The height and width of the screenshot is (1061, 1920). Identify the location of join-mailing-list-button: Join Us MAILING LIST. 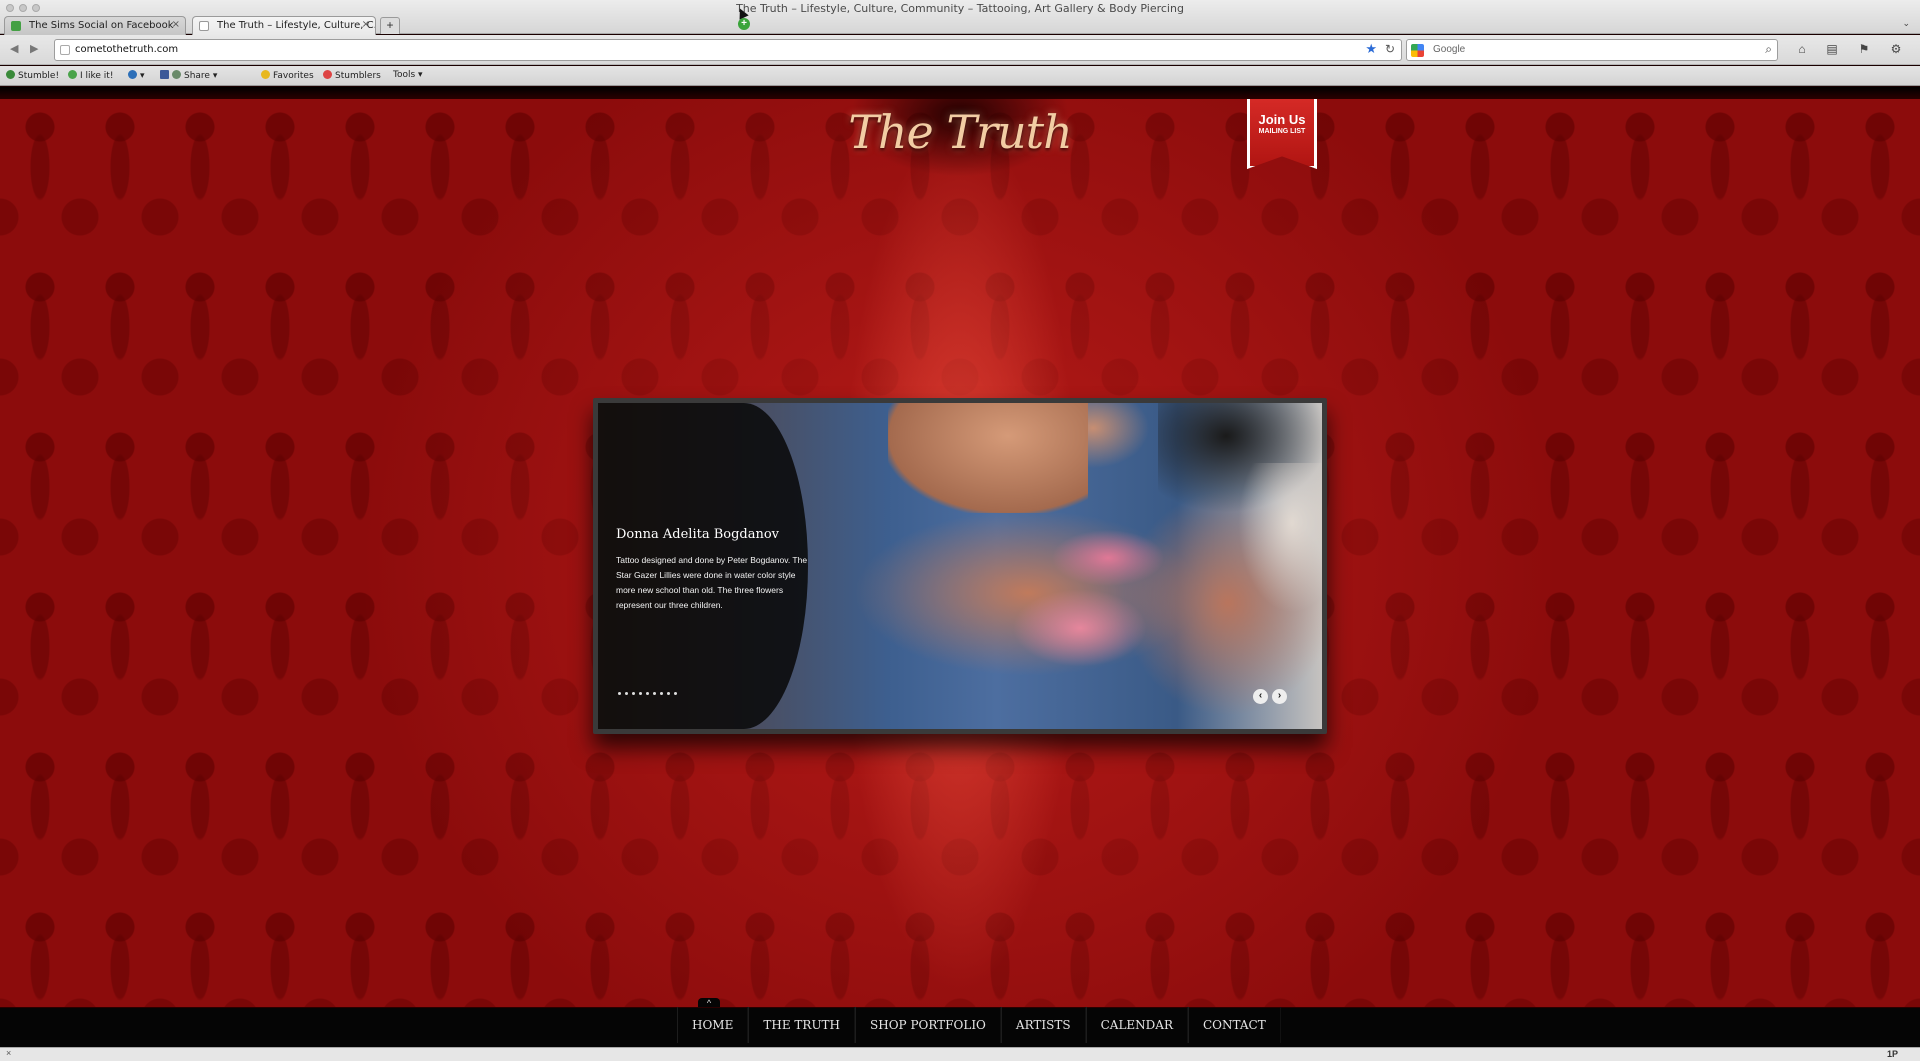
(1282, 134).